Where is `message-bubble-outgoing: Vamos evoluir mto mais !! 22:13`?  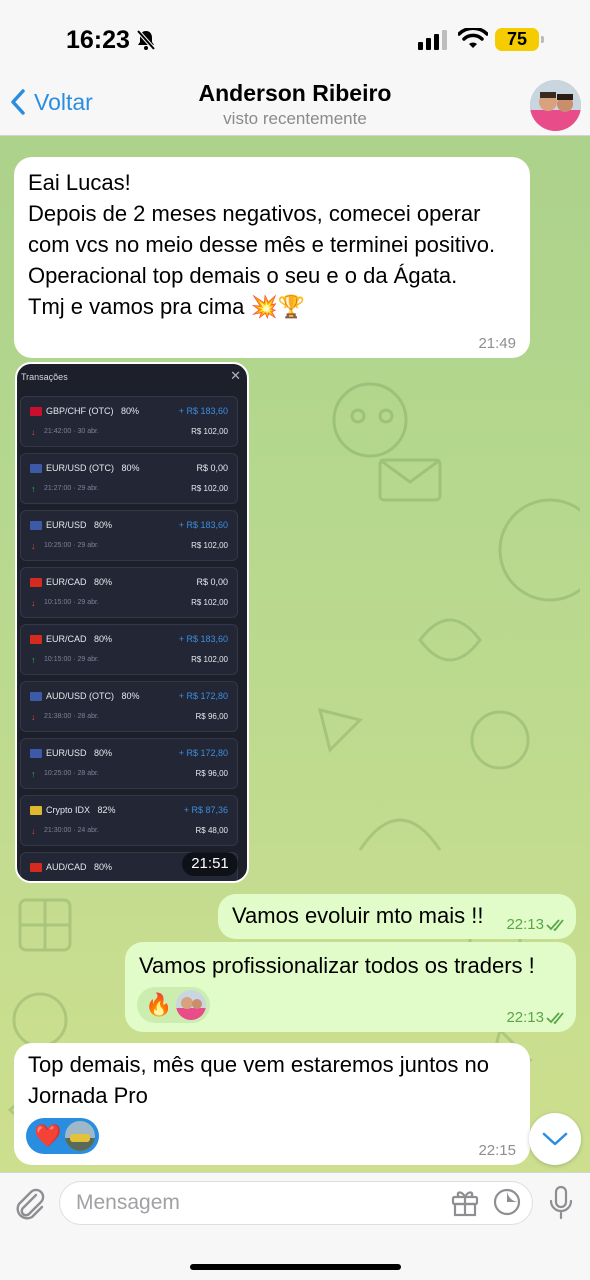 message-bubble-outgoing: Vamos evoluir mto mais !! 22:13 is located at coordinates (397, 916).